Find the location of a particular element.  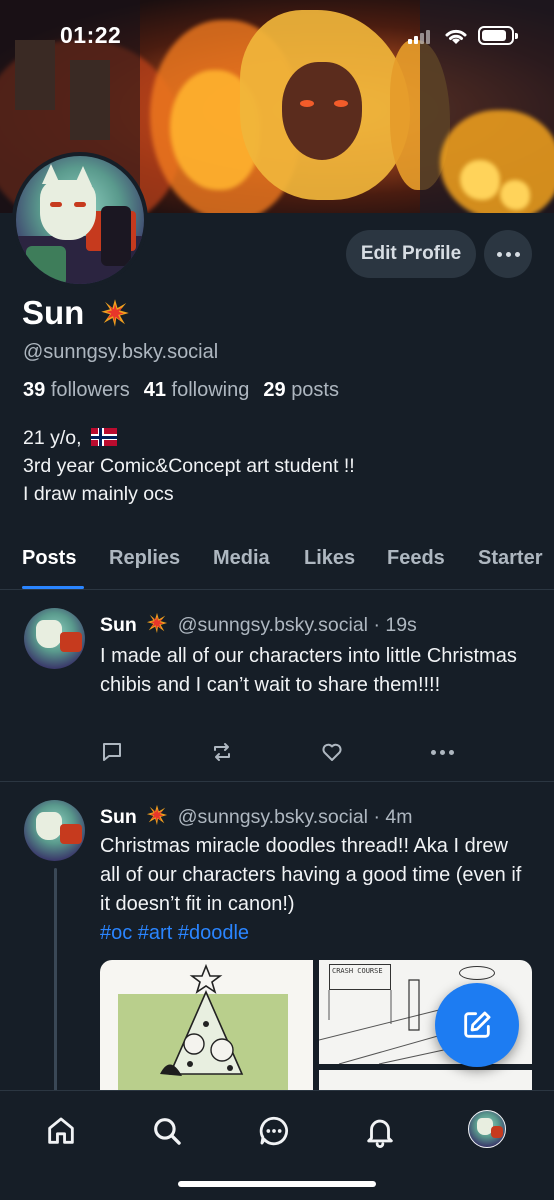

tab-starter: Starter is located at coordinates (510, 558).